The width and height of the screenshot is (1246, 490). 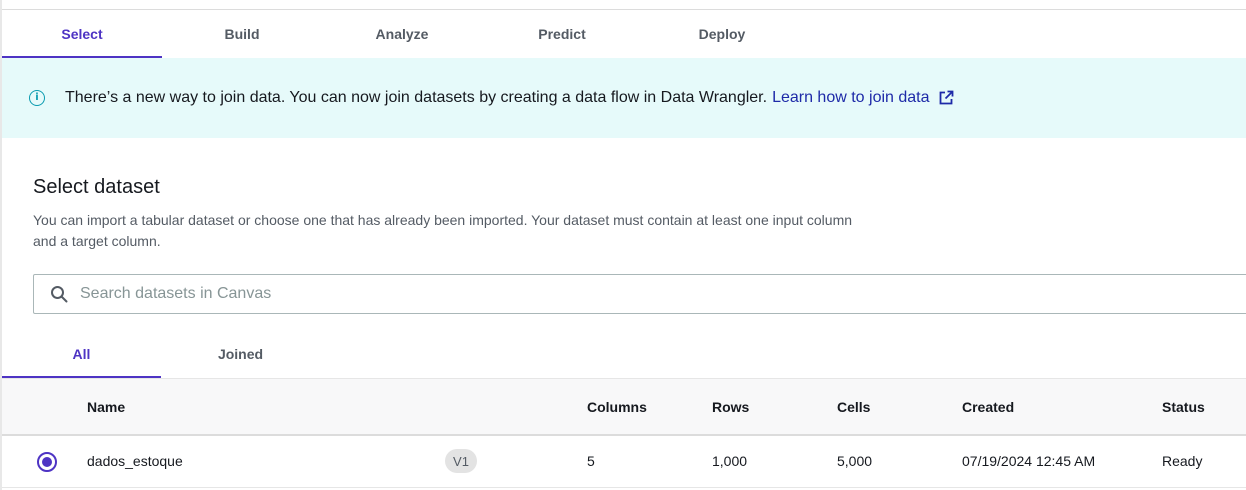 What do you see at coordinates (591, 461) in the screenshot?
I see `columns-count: 5` at bounding box center [591, 461].